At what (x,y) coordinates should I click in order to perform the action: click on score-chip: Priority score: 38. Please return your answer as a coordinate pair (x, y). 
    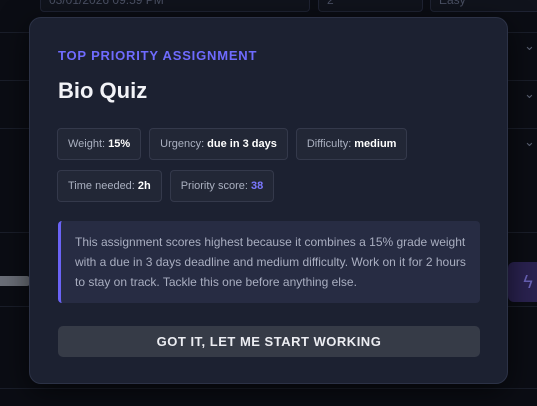
    Looking at the image, I should click on (222, 186).